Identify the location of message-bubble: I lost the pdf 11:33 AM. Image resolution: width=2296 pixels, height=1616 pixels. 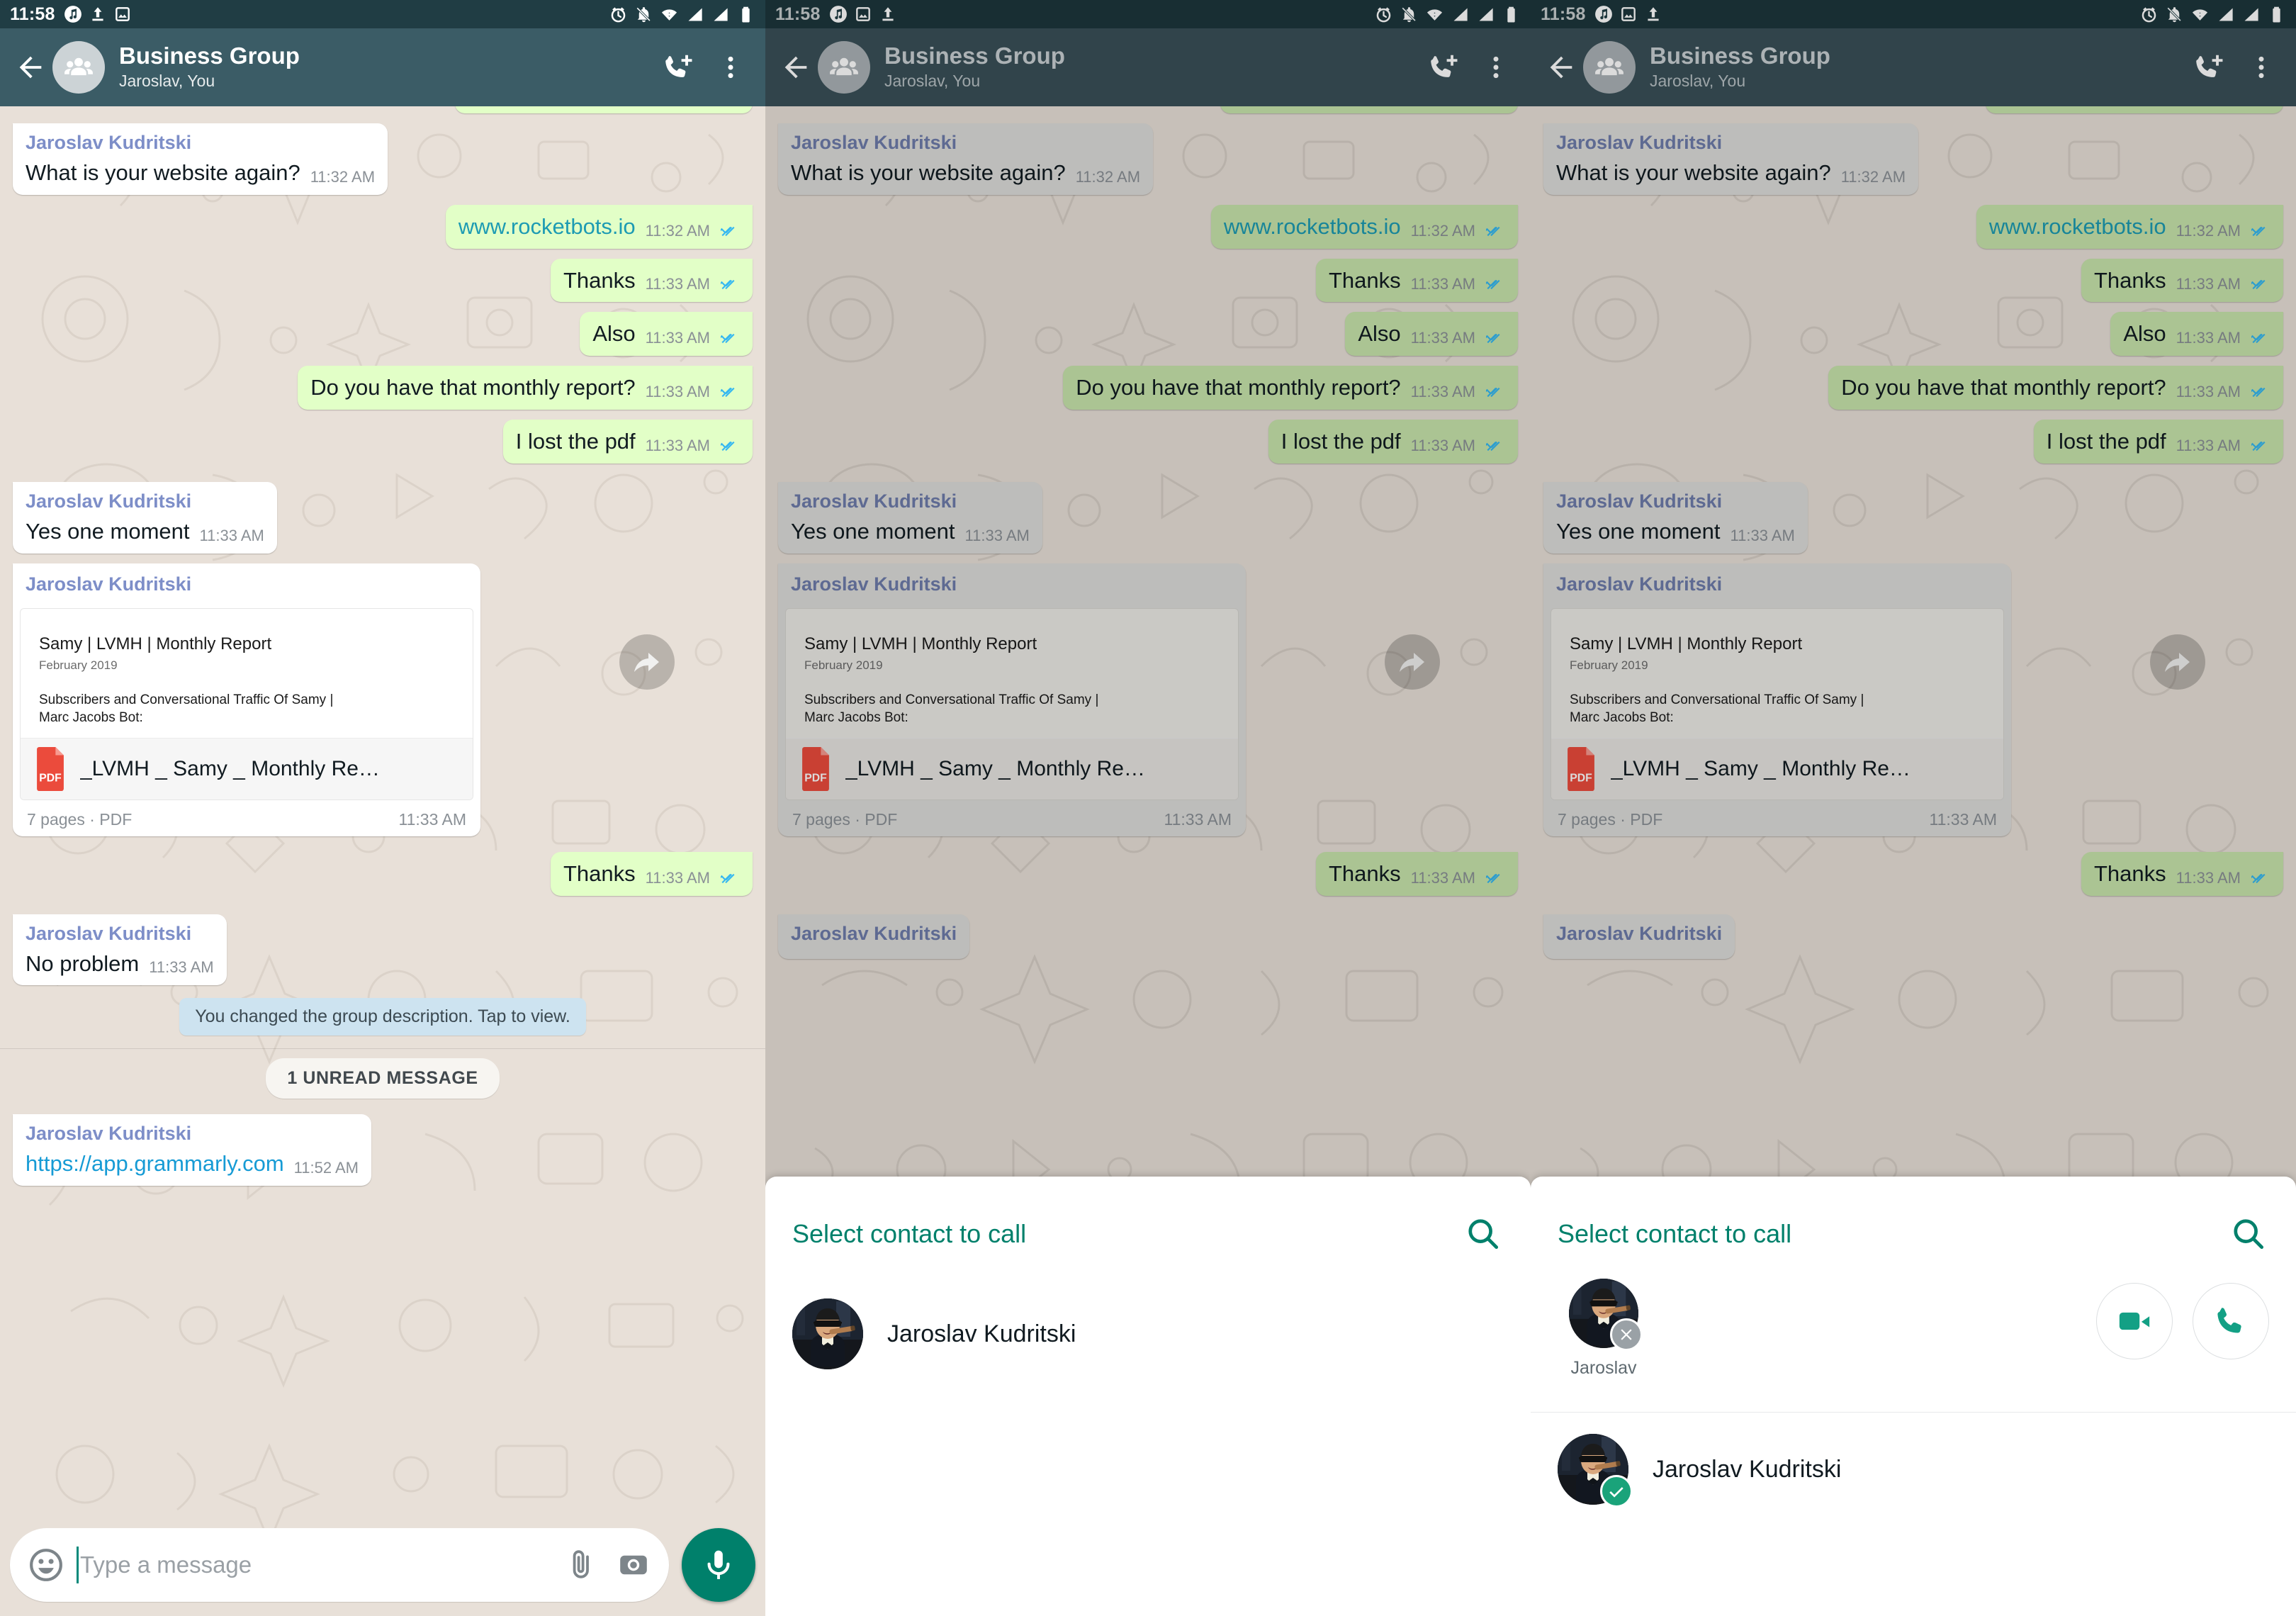
(627, 442).